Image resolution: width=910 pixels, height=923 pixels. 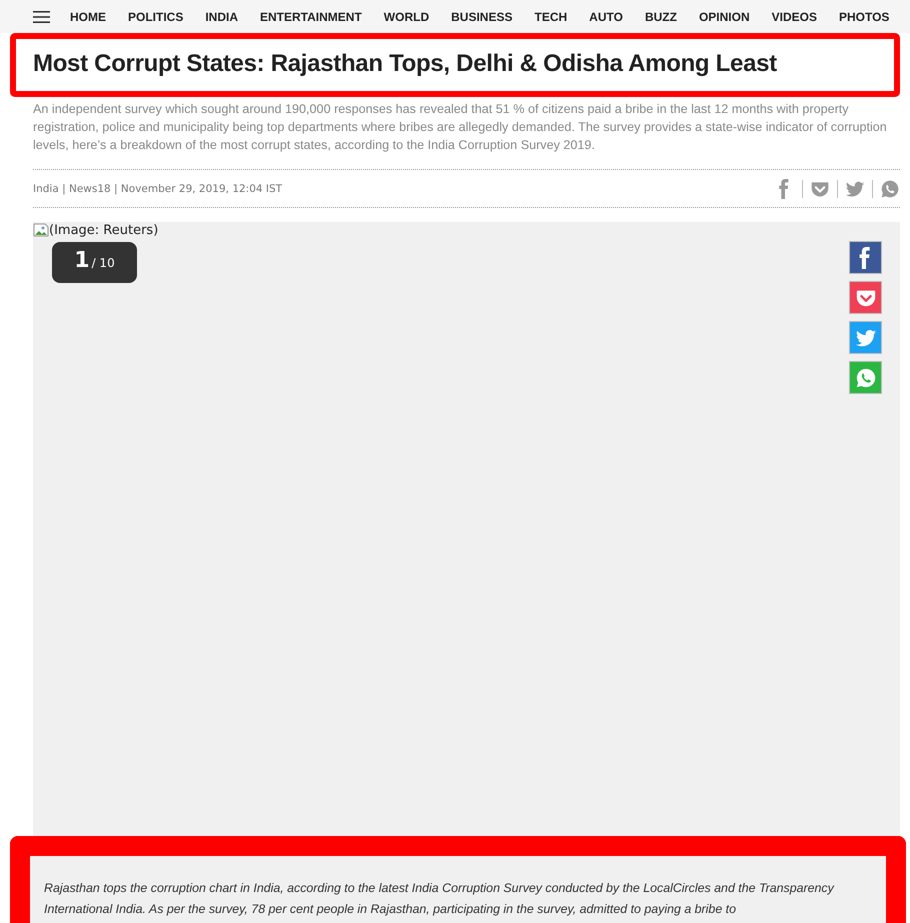 I want to click on whatsapp-share-button, so click(x=865, y=377).